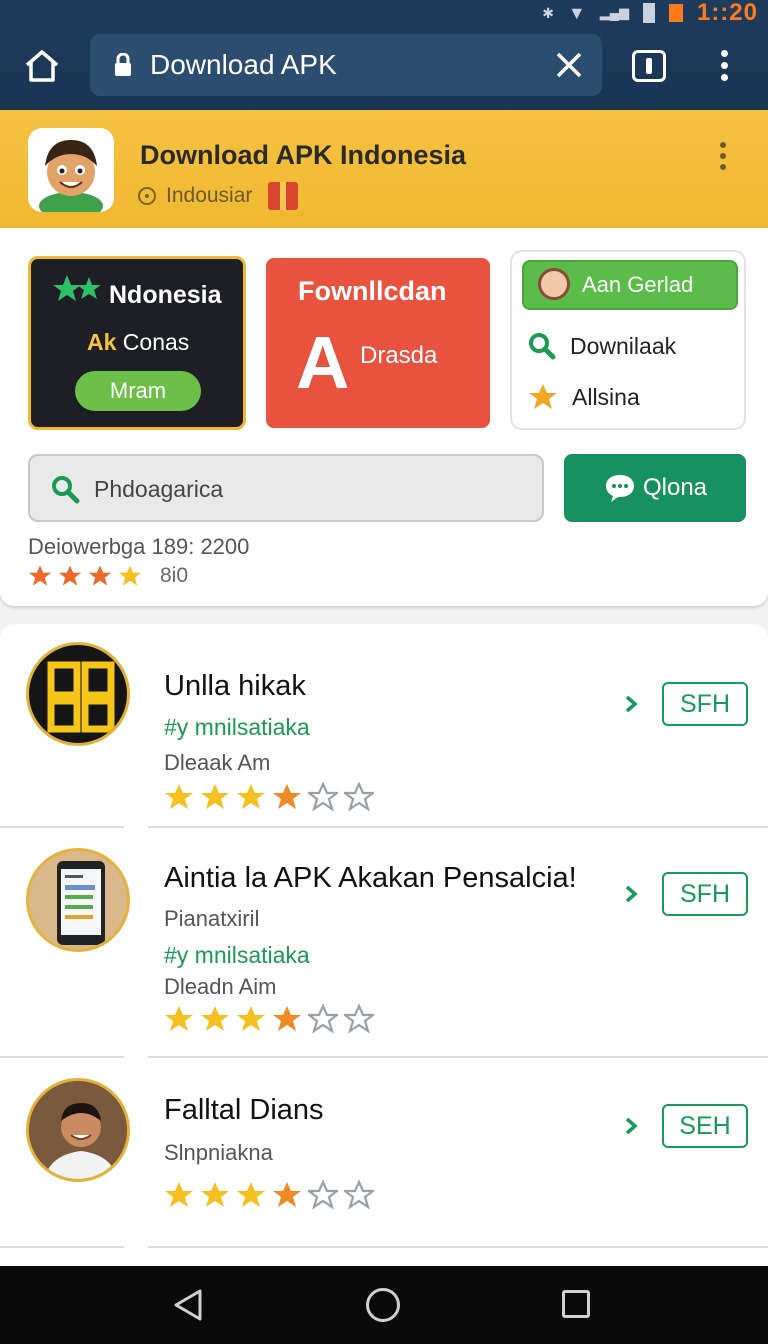 This screenshot has height=1344, width=768. I want to click on chat-button-label: Qlona, so click(675, 487).